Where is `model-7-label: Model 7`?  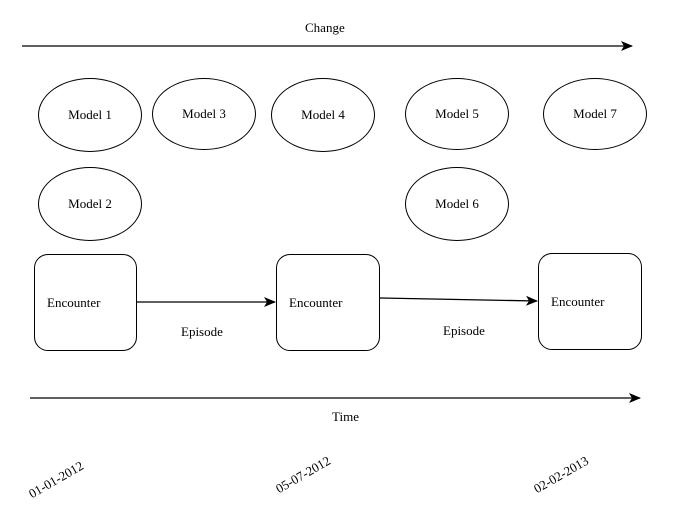 model-7-label: Model 7 is located at coordinates (595, 113).